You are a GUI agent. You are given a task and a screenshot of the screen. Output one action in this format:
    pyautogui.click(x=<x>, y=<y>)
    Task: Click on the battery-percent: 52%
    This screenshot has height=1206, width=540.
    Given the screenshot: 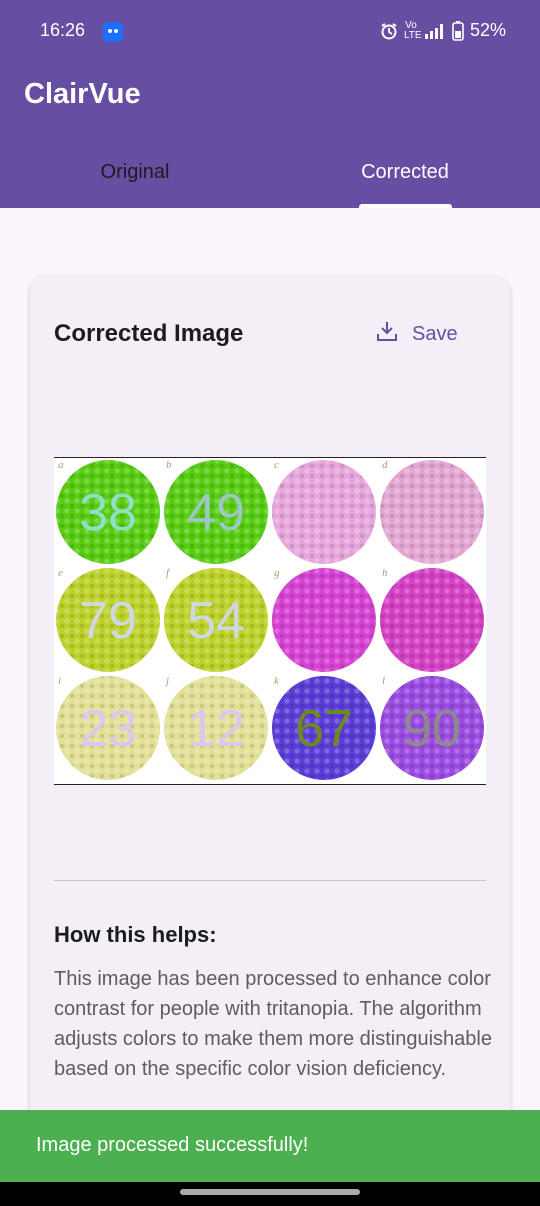 What is the action you would take?
    pyautogui.click(x=487, y=30)
    